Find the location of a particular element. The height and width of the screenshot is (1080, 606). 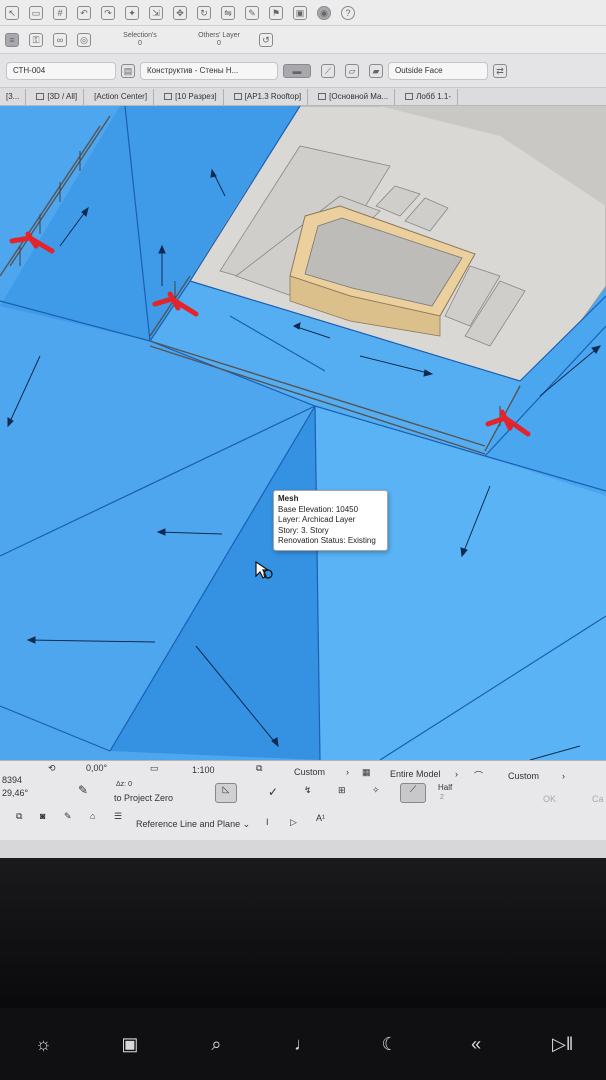

layer-toolbar: ≡ ⚿ ∞ ◎ Selection's 0 Others' Layer 0 ↺ is located at coordinates (303, 40).